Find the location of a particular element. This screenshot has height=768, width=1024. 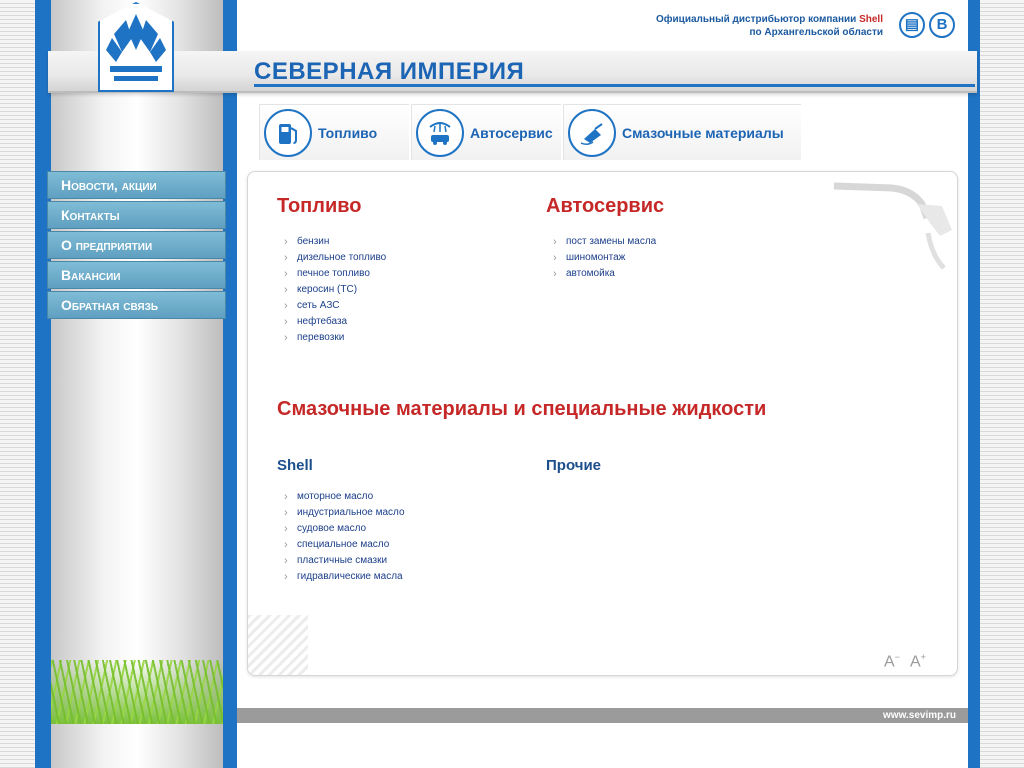

right-blue-stripe is located at coordinates (974, 384).